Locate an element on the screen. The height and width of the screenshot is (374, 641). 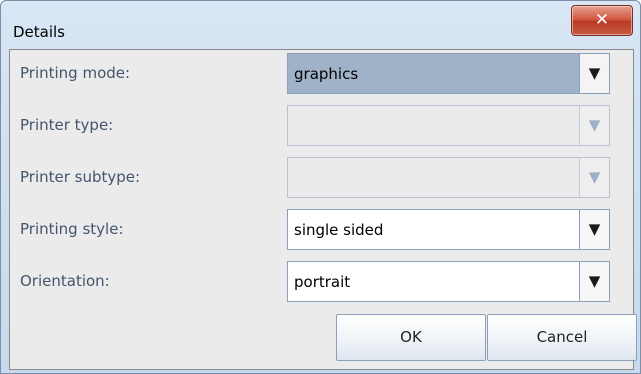
printer-subtype-label: Printer subtype: is located at coordinates (80, 177).